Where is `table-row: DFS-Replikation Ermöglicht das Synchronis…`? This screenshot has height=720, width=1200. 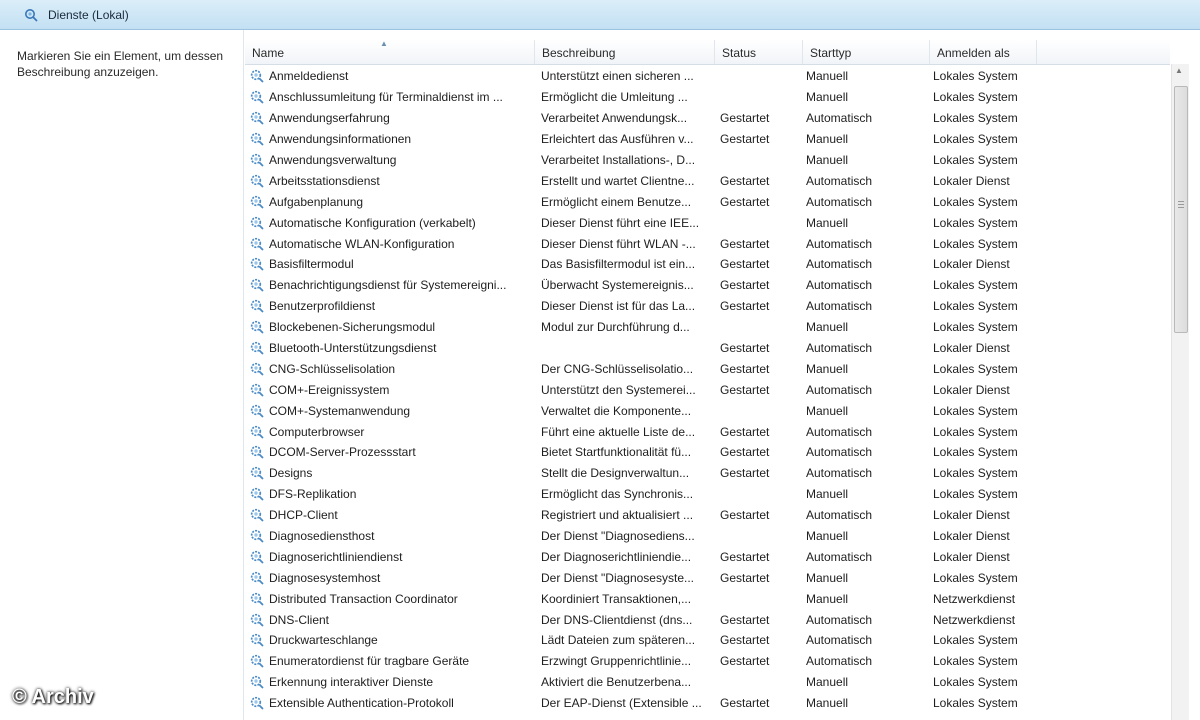 table-row: DFS-Replikation Ermöglicht das Synchronis… is located at coordinates (707, 494).